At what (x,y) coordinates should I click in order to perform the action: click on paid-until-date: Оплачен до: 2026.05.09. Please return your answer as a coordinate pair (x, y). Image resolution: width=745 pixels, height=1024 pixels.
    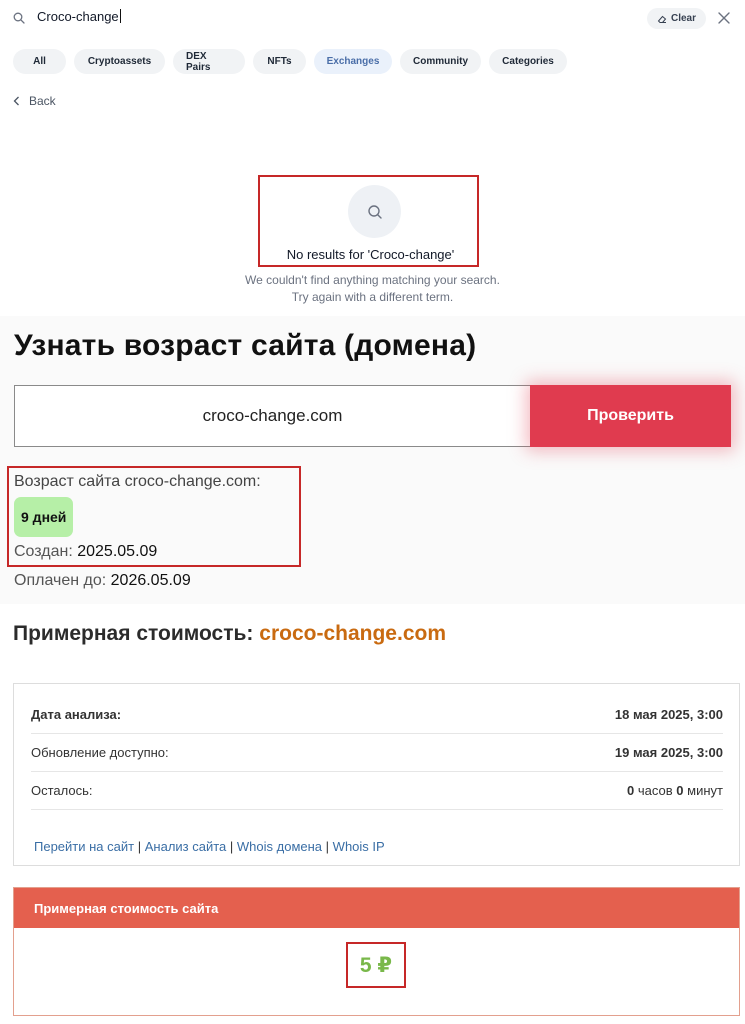
    Looking at the image, I should click on (102, 580).